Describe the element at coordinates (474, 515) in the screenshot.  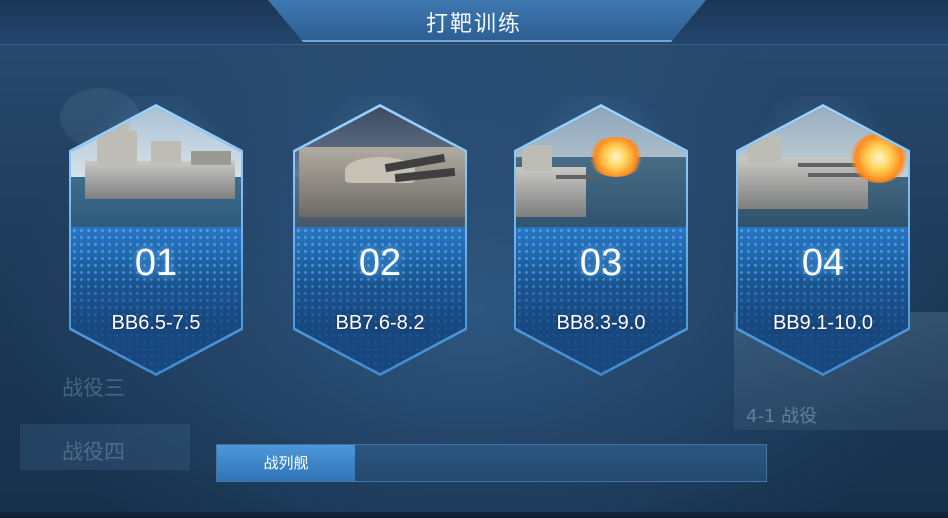
I see `bottom-edge` at that location.